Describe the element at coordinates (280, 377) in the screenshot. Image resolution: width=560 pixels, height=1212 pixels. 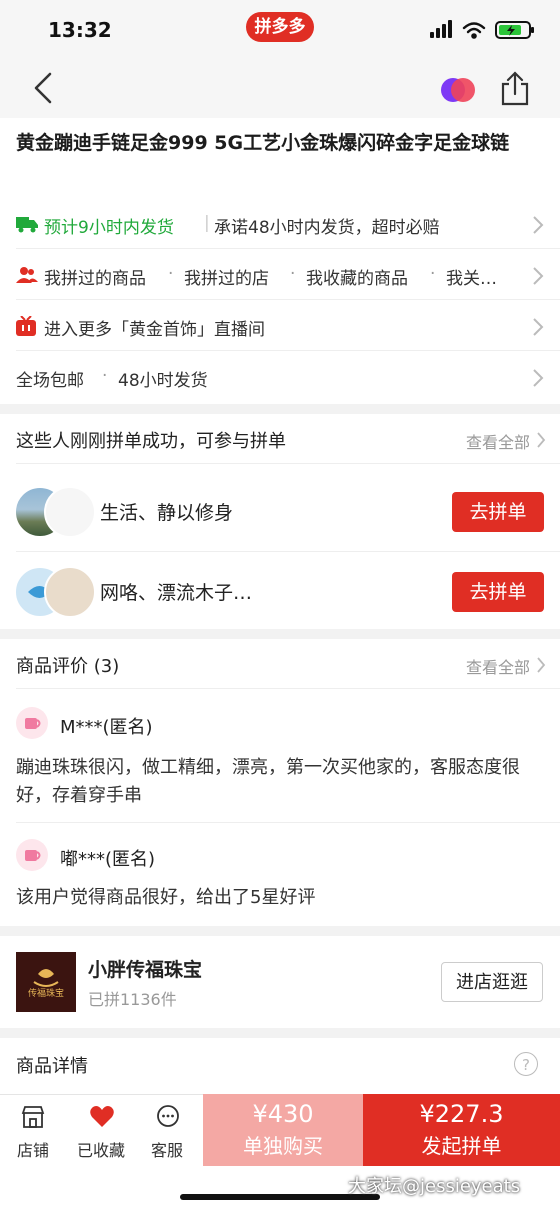
I see `service-row: 全场包邮 · 48小时发货` at that location.